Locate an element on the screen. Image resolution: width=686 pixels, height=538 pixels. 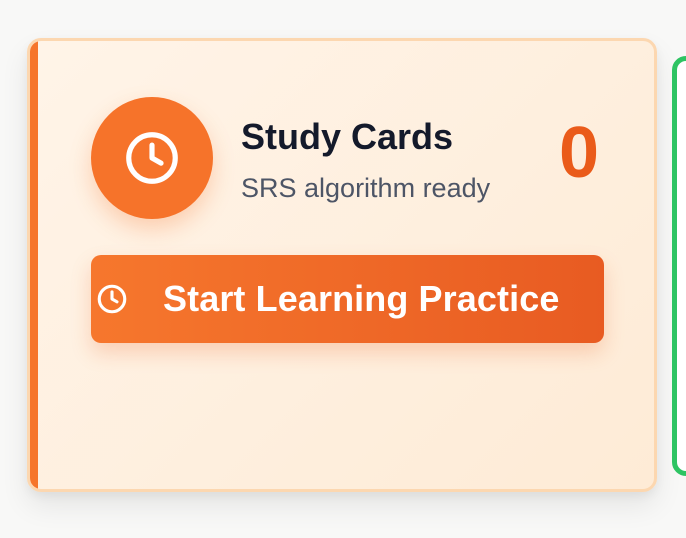
card-accent-bar is located at coordinates (34, 265).